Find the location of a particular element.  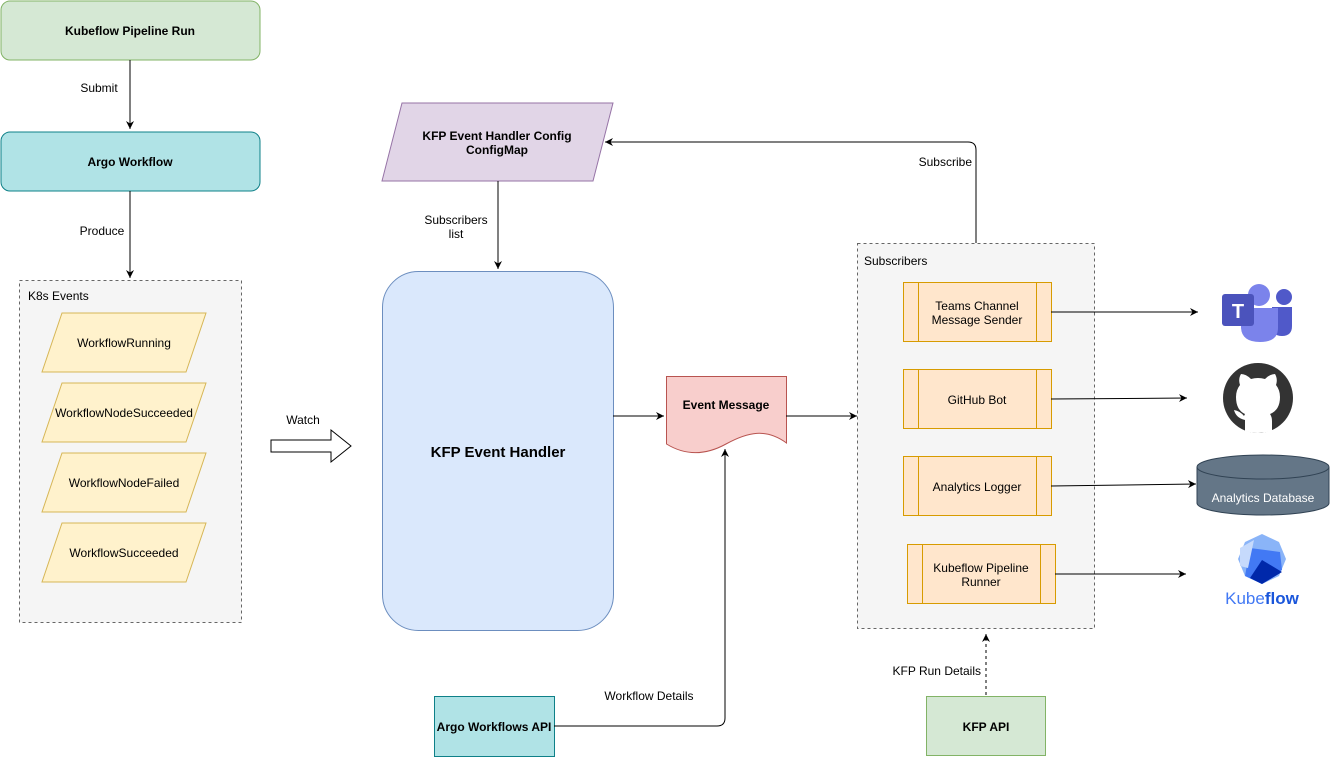

node-config-map: KFP Event Handler Config ConfigMap is located at coordinates (497, 142).